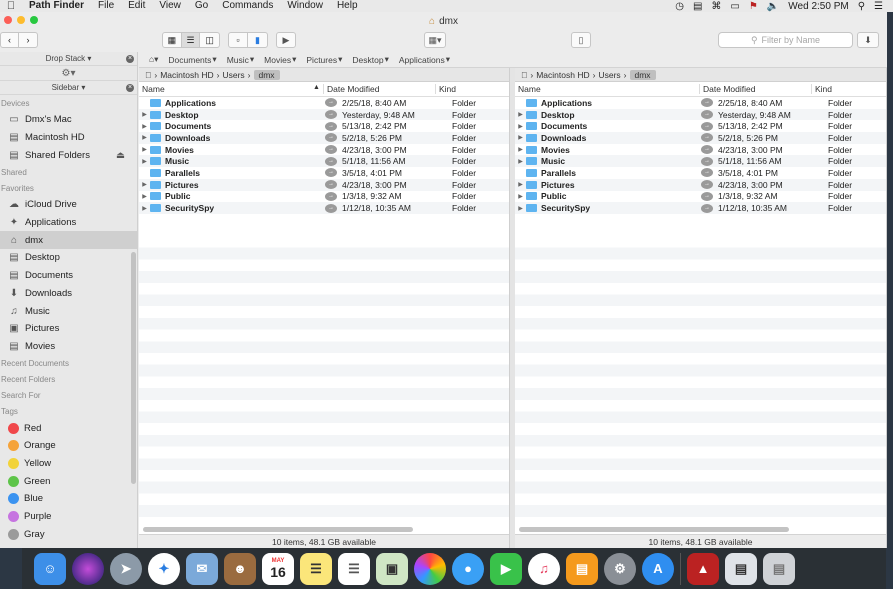  Describe the element at coordinates (68, 258) in the screenshot. I see `sidebar-item-desktop: ▤ Desktop` at that location.